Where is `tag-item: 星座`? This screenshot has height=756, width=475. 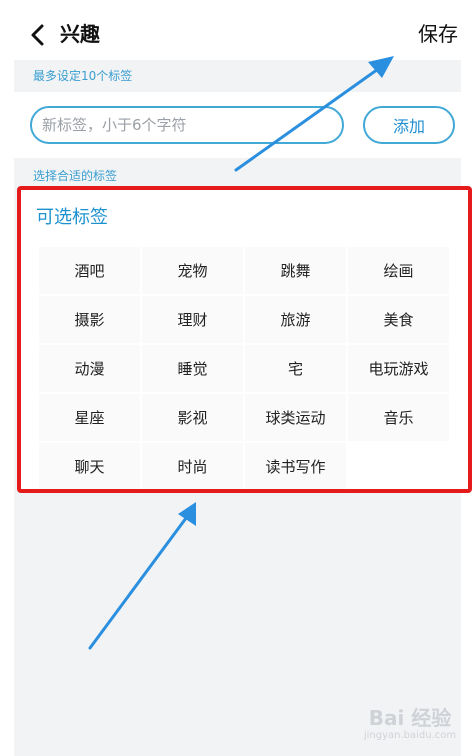 tag-item: 星座 is located at coordinates (89, 417).